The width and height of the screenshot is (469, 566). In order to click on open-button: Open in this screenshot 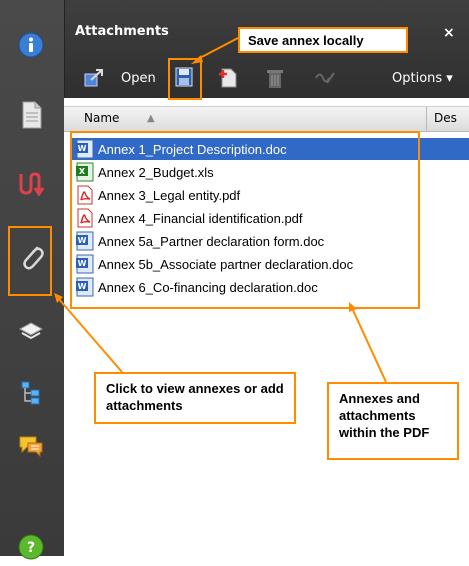, I will do `click(138, 78)`.